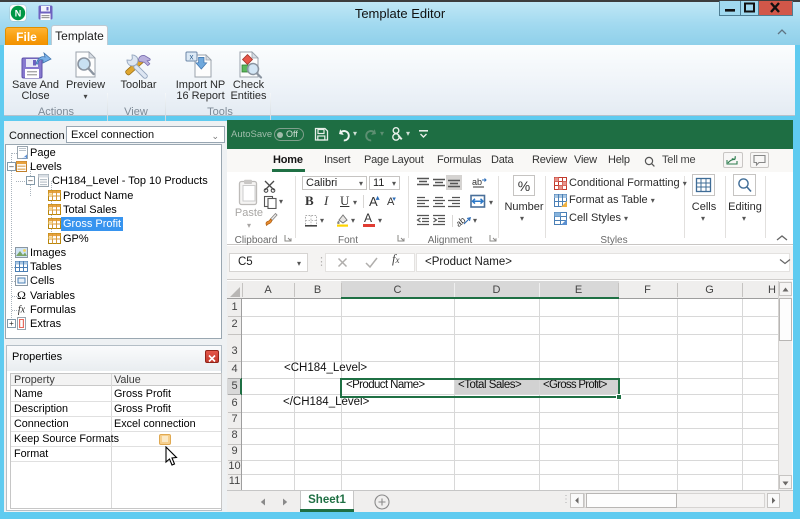 This screenshot has height=519, width=800. I want to click on svg-text: fx, so click(22, 310).